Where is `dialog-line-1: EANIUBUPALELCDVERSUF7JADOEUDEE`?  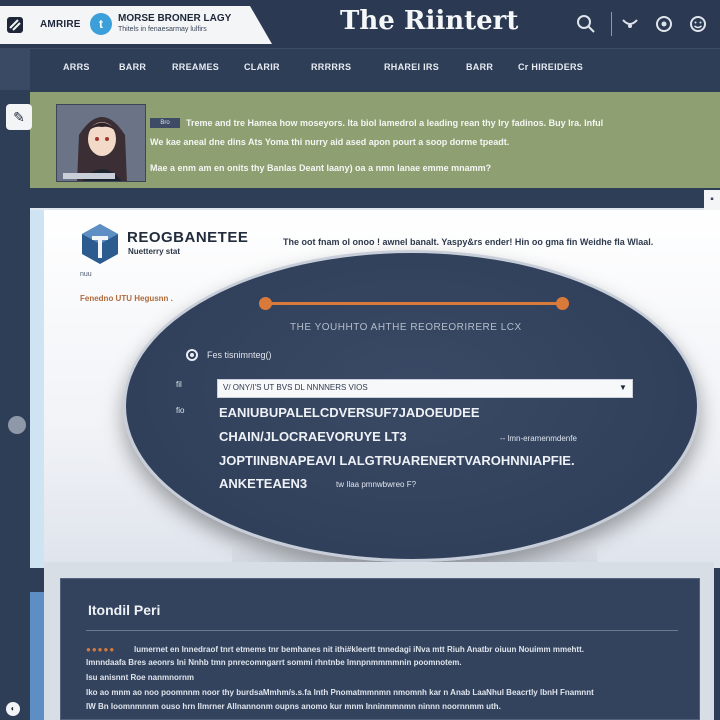
dialog-line-1: EANIUBUPALELCDVERSUF7JADOEUDEE is located at coordinates (349, 412).